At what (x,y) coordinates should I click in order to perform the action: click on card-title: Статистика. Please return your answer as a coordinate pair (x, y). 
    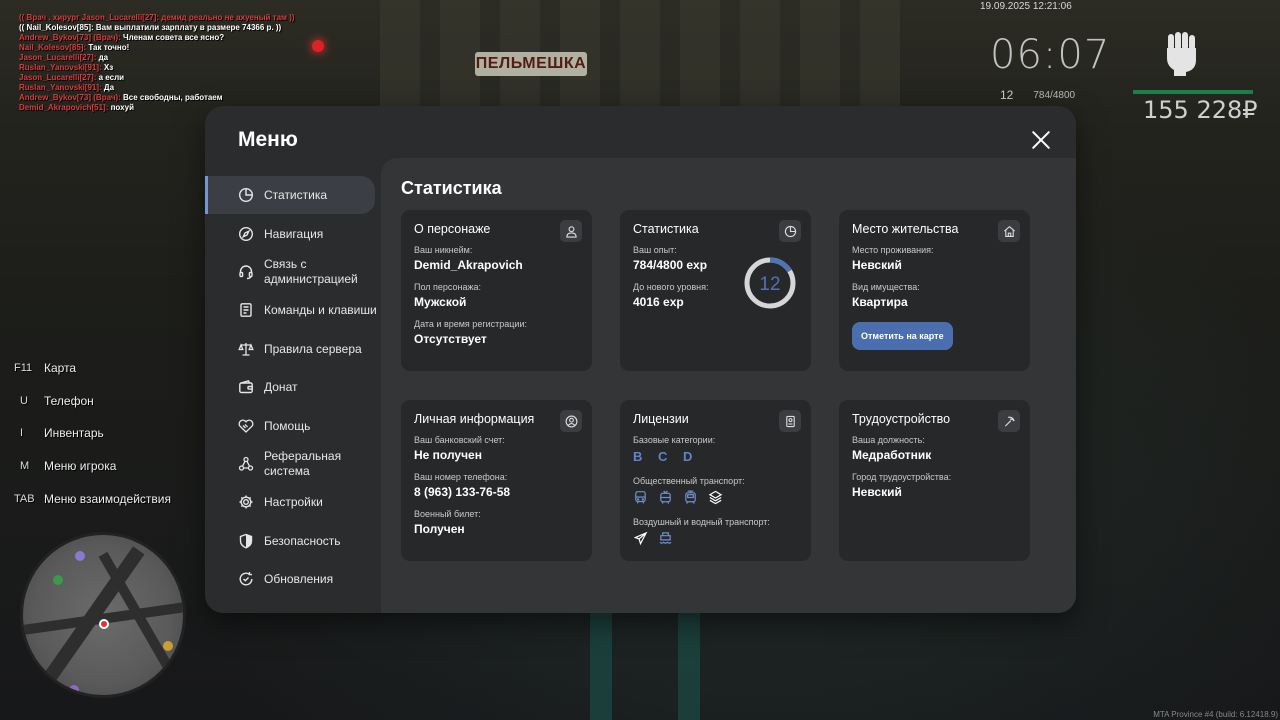
    Looking at the image, I should click on (666, 229).